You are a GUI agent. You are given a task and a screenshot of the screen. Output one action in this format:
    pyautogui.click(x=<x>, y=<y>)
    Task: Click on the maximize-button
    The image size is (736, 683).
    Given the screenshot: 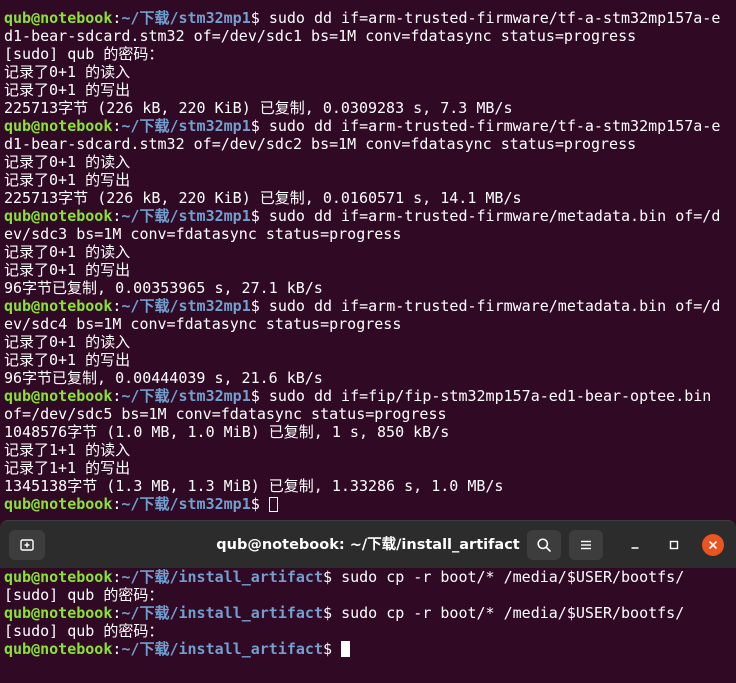 What is the action you would take?
    pyautogui.click(x=674, y=545)
    